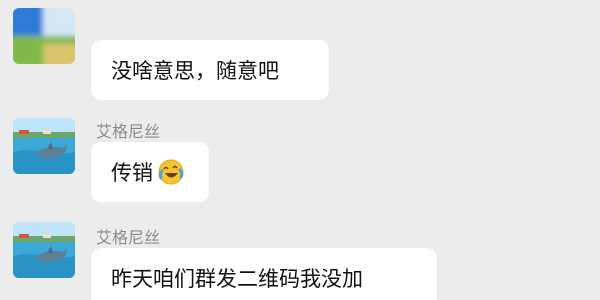 This screenshot has height=300, width=600. What do you see at coordinates (237, 279) in the screenshot?
I see `message-text: 昨天咱们群发二维码我没加` at bounding box center [237, 279].